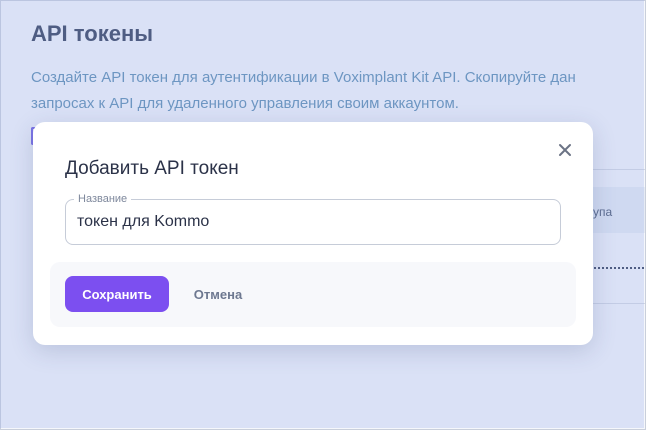  What do you see at coordinates (313, 294) in the screenshot?
I see `dialog-footer: Сохранить Отмена` at bounding box center [313, 294].